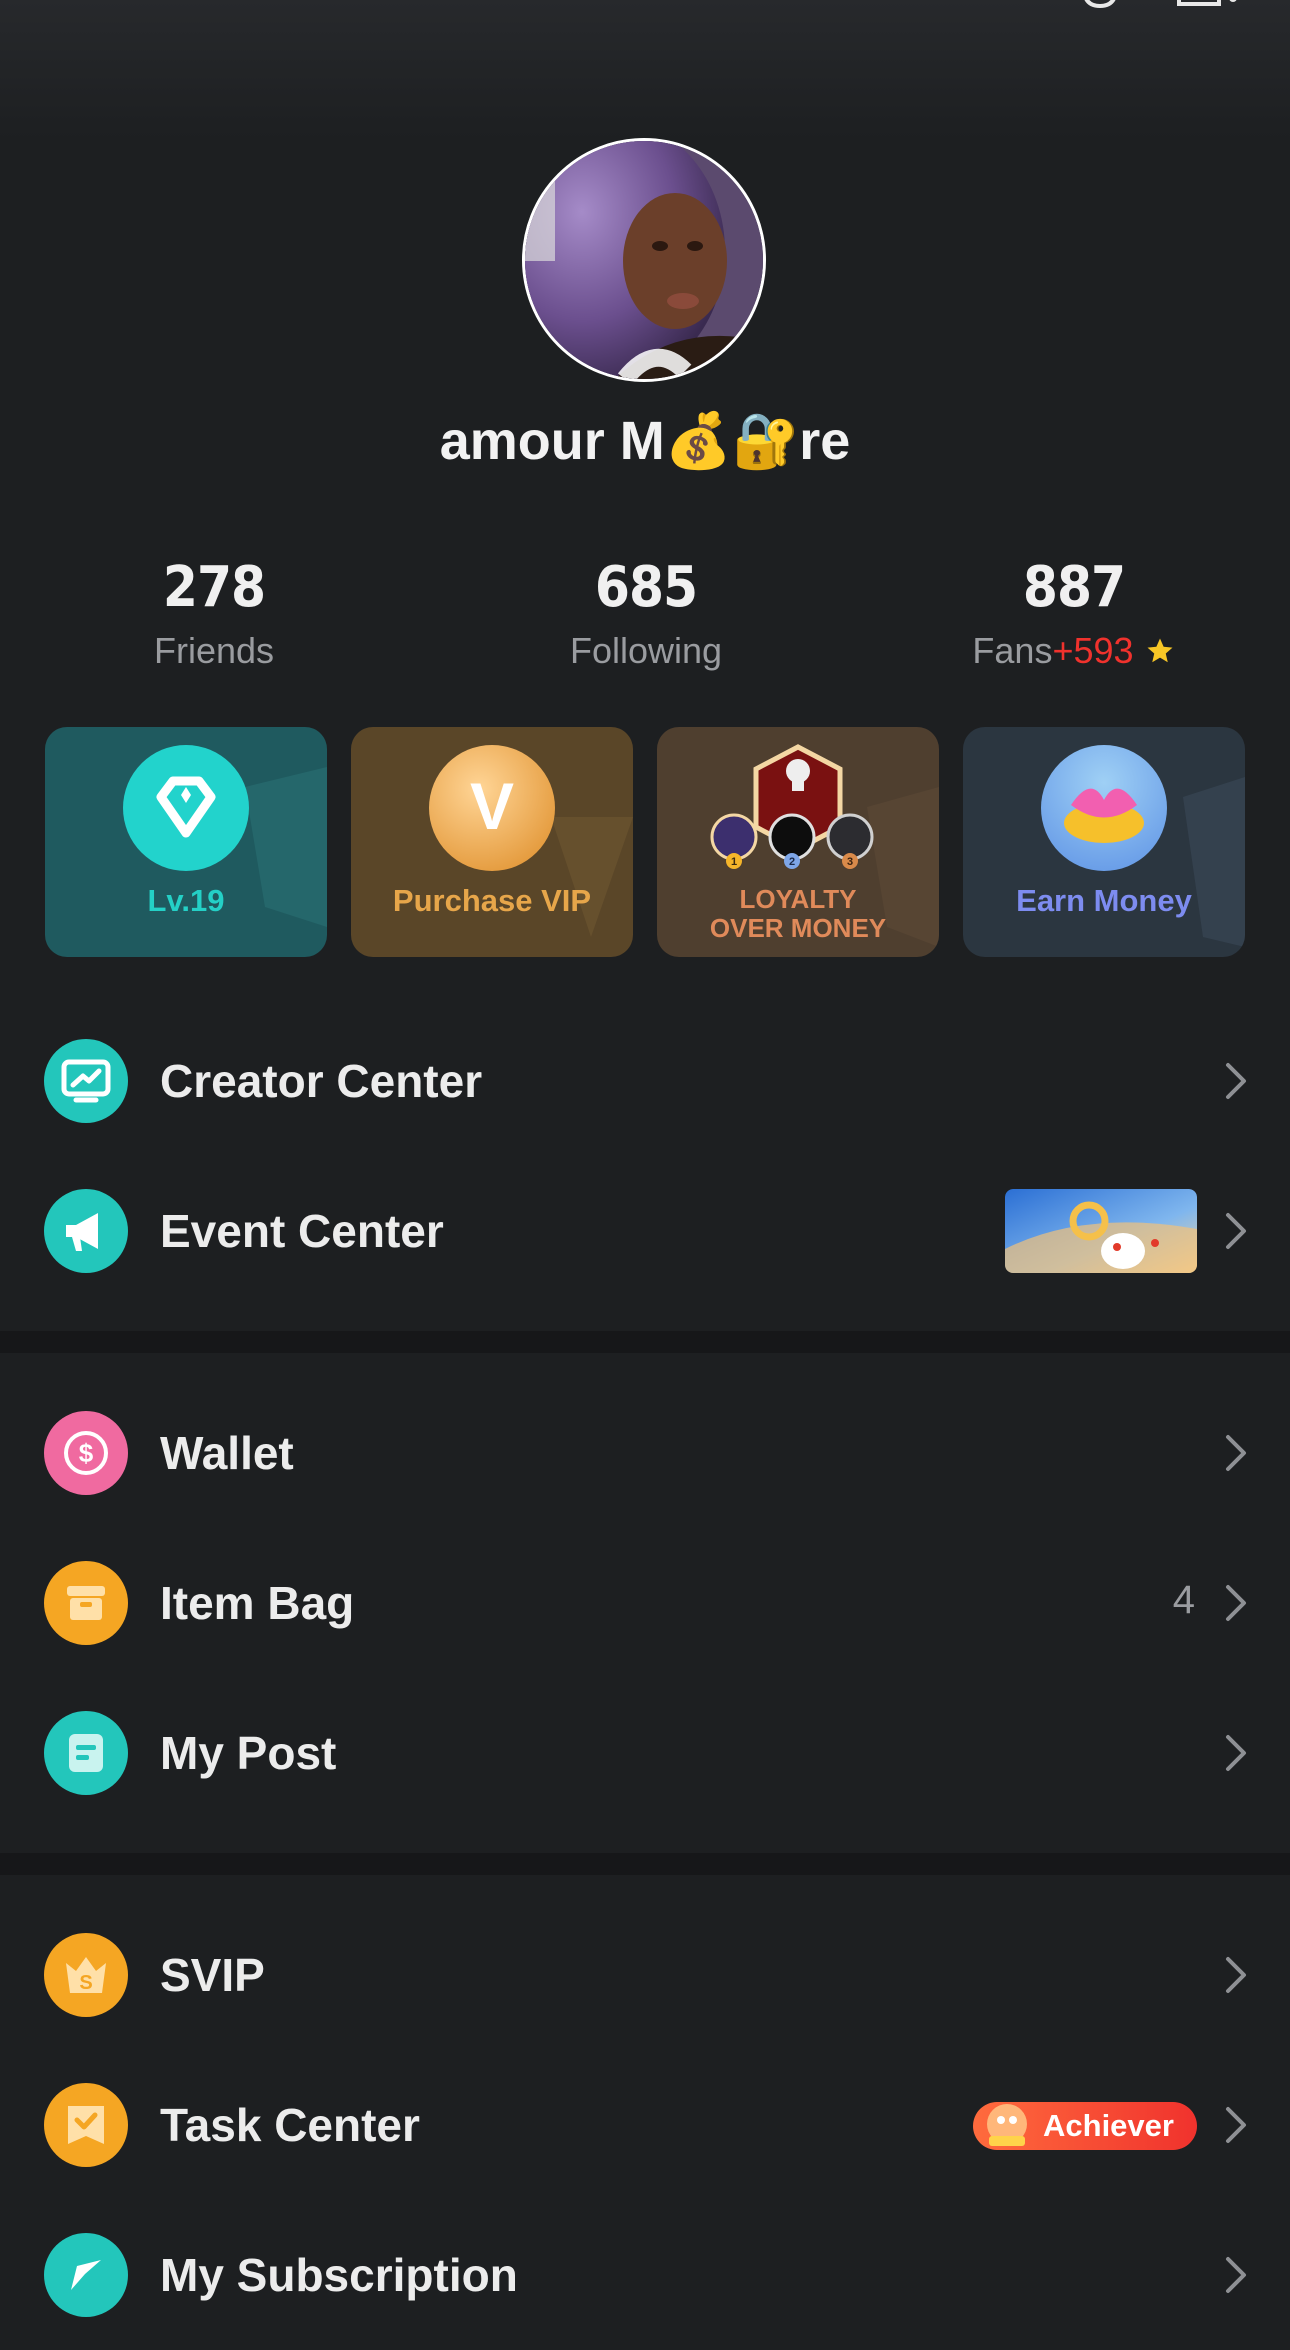  What do you see at coordinates (645, 2275) in the screenshot?
I see `menu-my-subscription: My Subscription` at bounding box center [645, 2275].